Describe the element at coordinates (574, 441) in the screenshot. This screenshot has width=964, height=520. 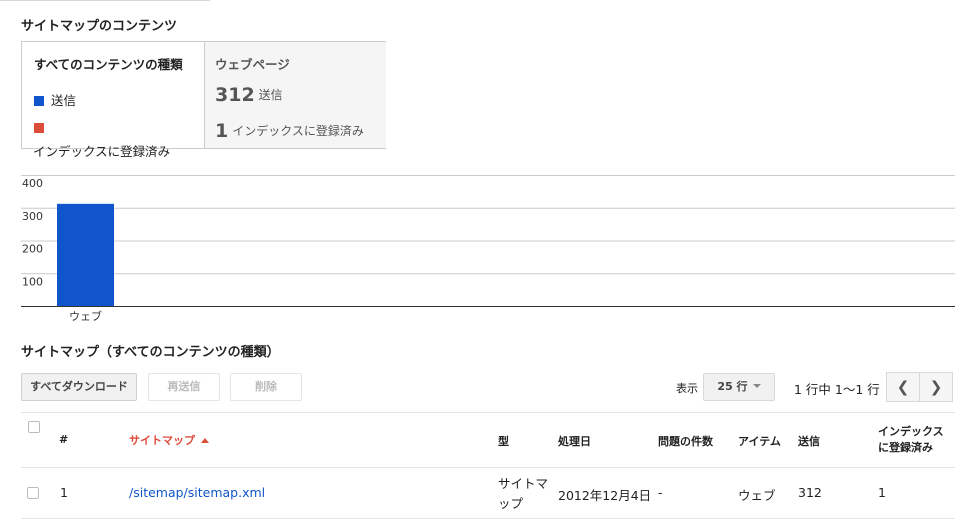
I see `col-processed: 処理日` at that location.